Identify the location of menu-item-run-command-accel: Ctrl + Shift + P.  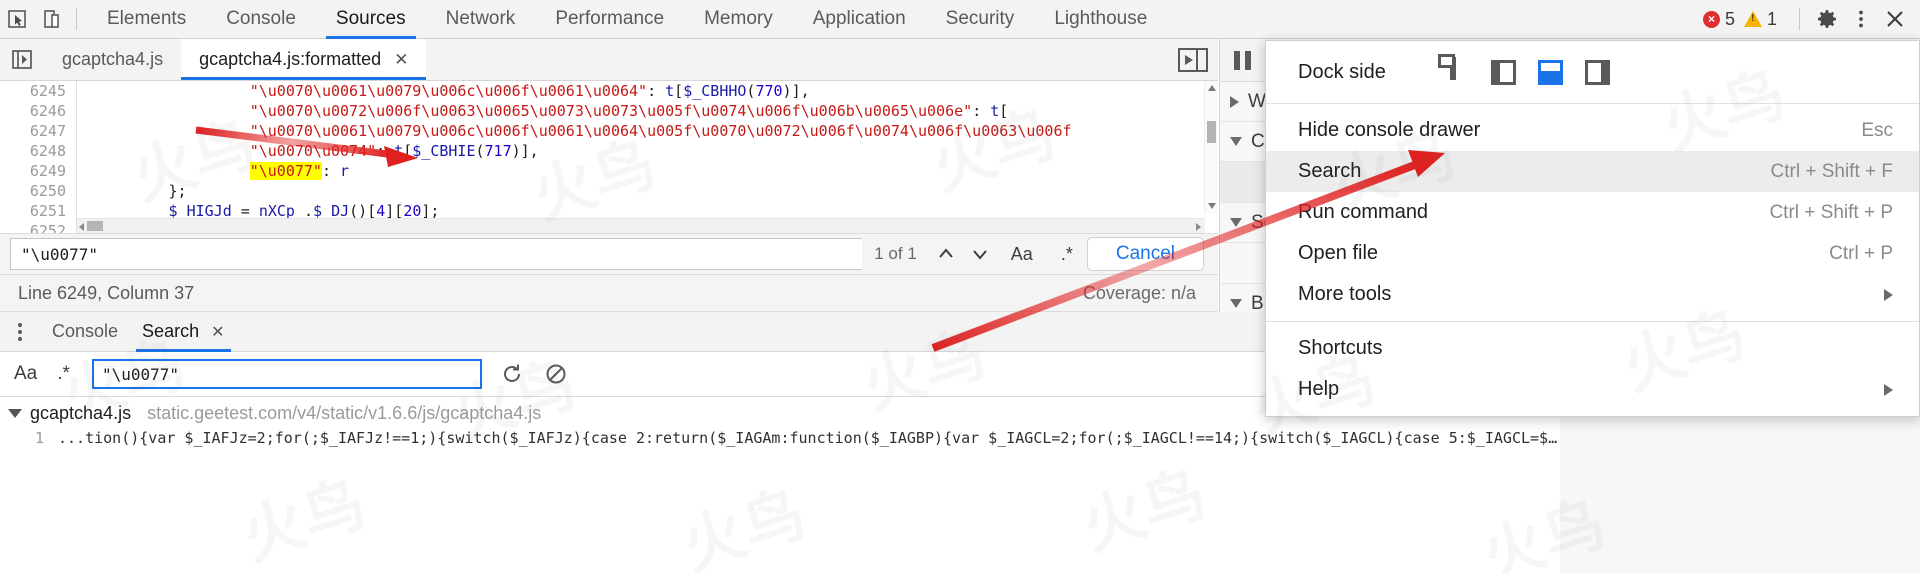
(1831, 212).